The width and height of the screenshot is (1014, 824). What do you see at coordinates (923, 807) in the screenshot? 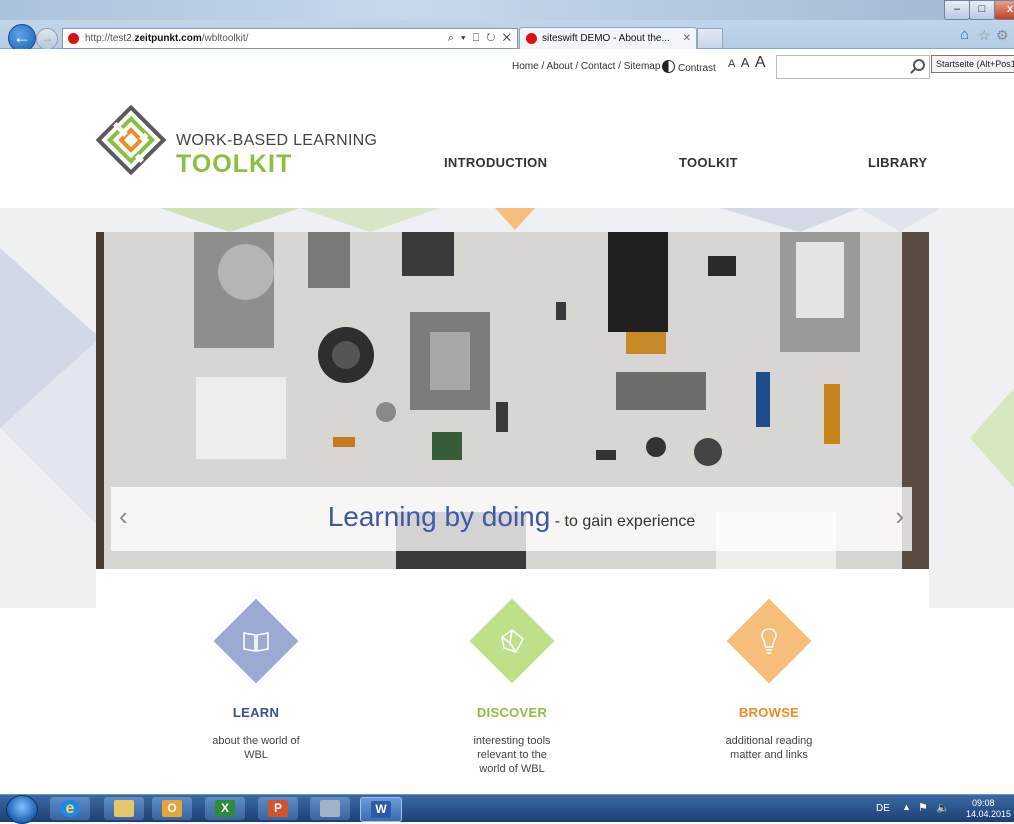
I see `action-center-icon: ⚑` at bounding box center [923, 807].